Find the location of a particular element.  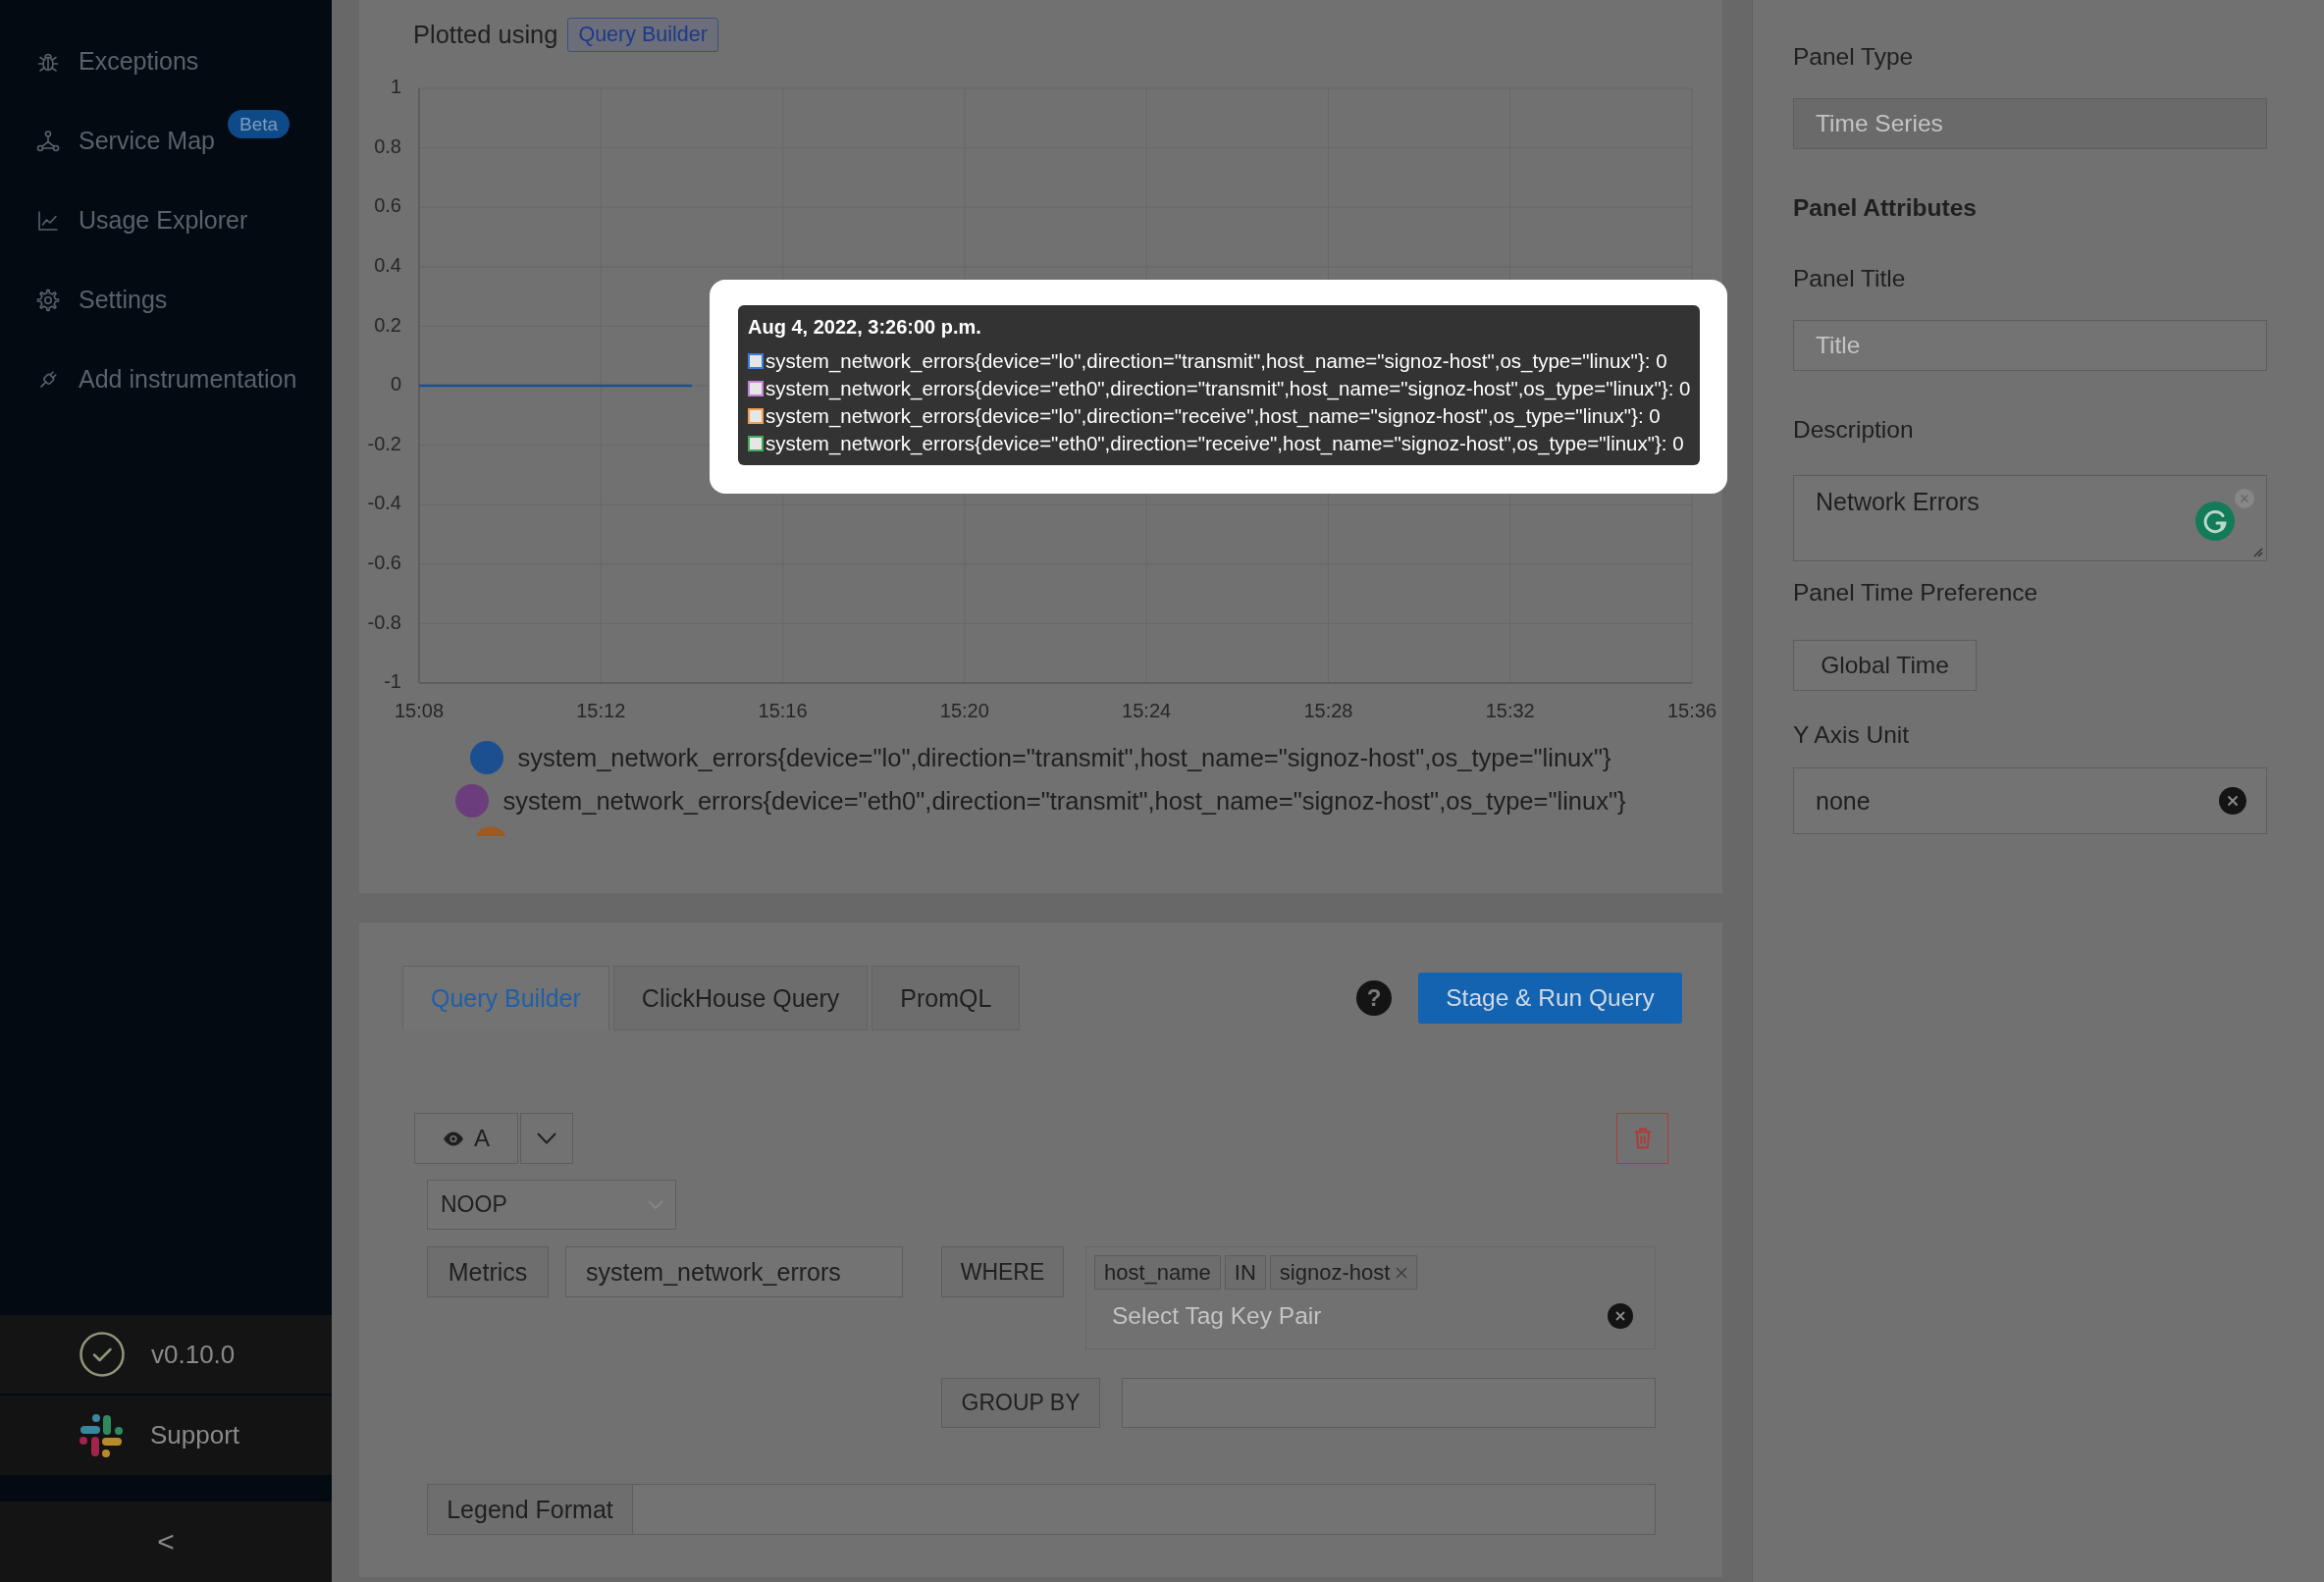

support-button: Support is located at coordinates (166, 1435).